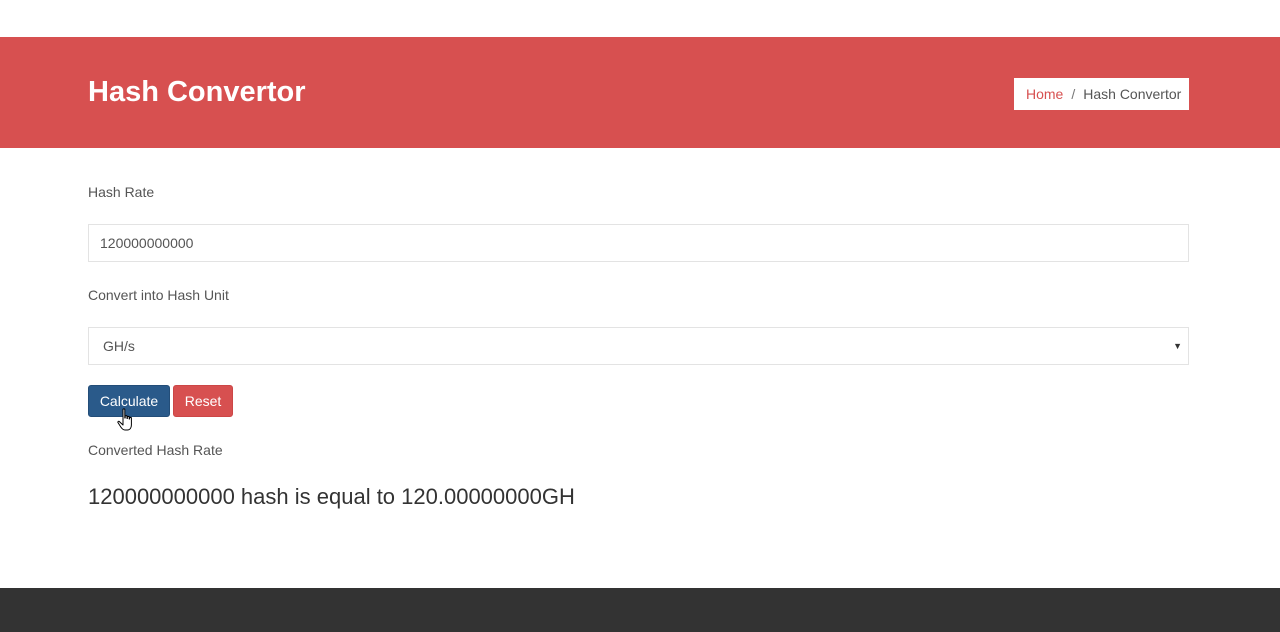  What do you see at coordinates (119, 346) in the screenshot?
I see `hash-unit-selected-value: GH/s` at bounding box center [119, 346].